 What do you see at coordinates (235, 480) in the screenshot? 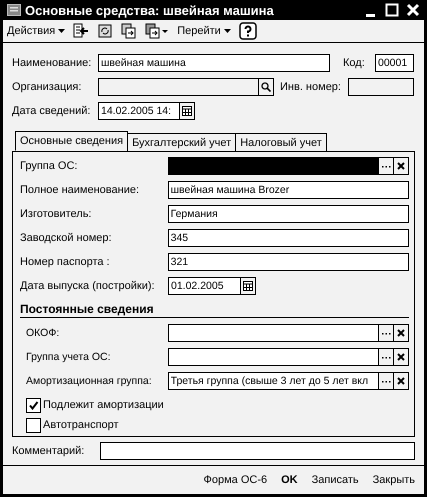
I see `footer-button: Форма ОС-6` at bounding box center [235, 480].